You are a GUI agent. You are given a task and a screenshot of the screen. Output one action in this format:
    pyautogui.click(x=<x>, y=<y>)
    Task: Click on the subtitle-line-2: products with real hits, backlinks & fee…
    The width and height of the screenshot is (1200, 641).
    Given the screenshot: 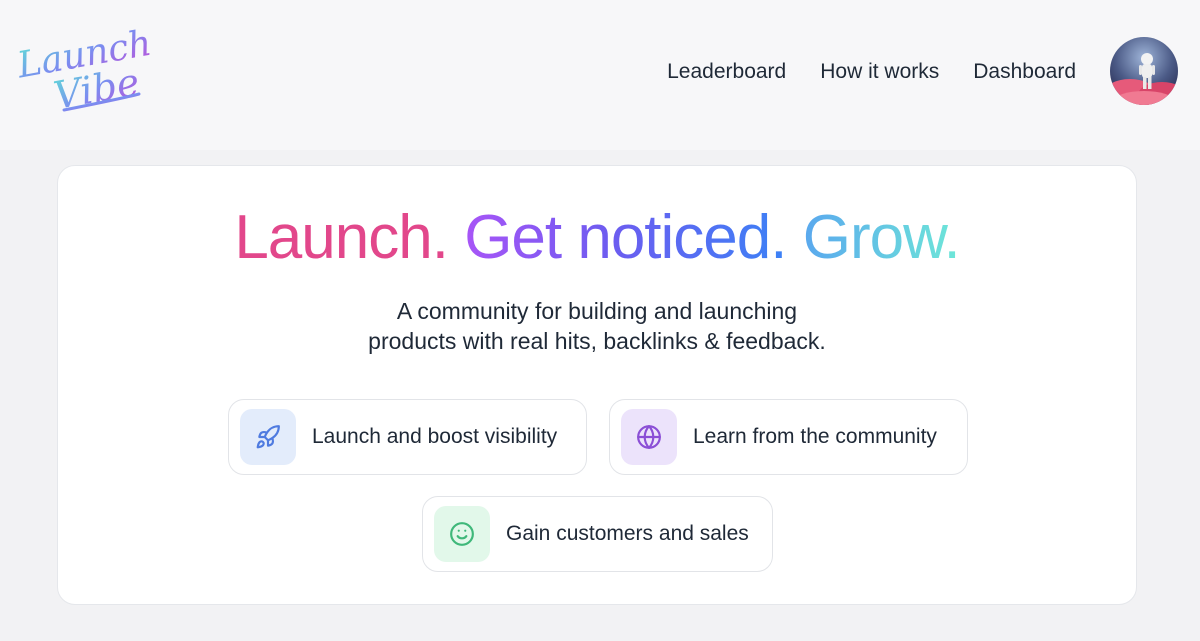 What is the action you would take?
    pyautogui.click(x=597, y=341)
    